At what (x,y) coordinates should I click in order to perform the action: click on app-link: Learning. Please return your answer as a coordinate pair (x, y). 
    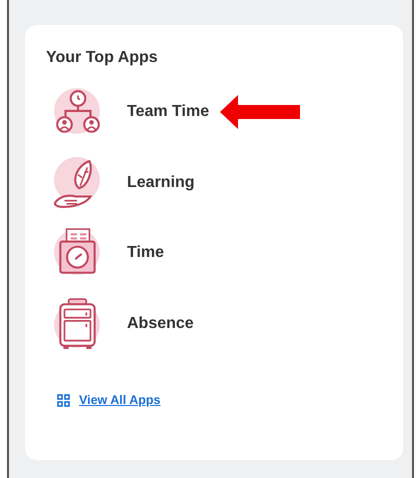
    Looking at the image, I should click on (161, 183).